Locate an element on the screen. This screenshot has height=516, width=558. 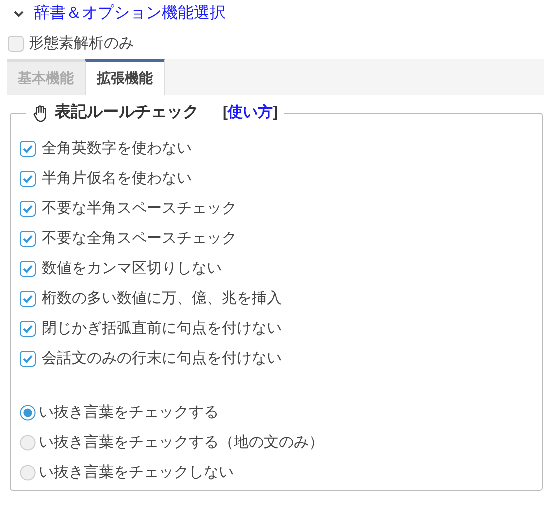
checkbox-label: 半角片仮名を使わない is located at coordinates (117, 178).